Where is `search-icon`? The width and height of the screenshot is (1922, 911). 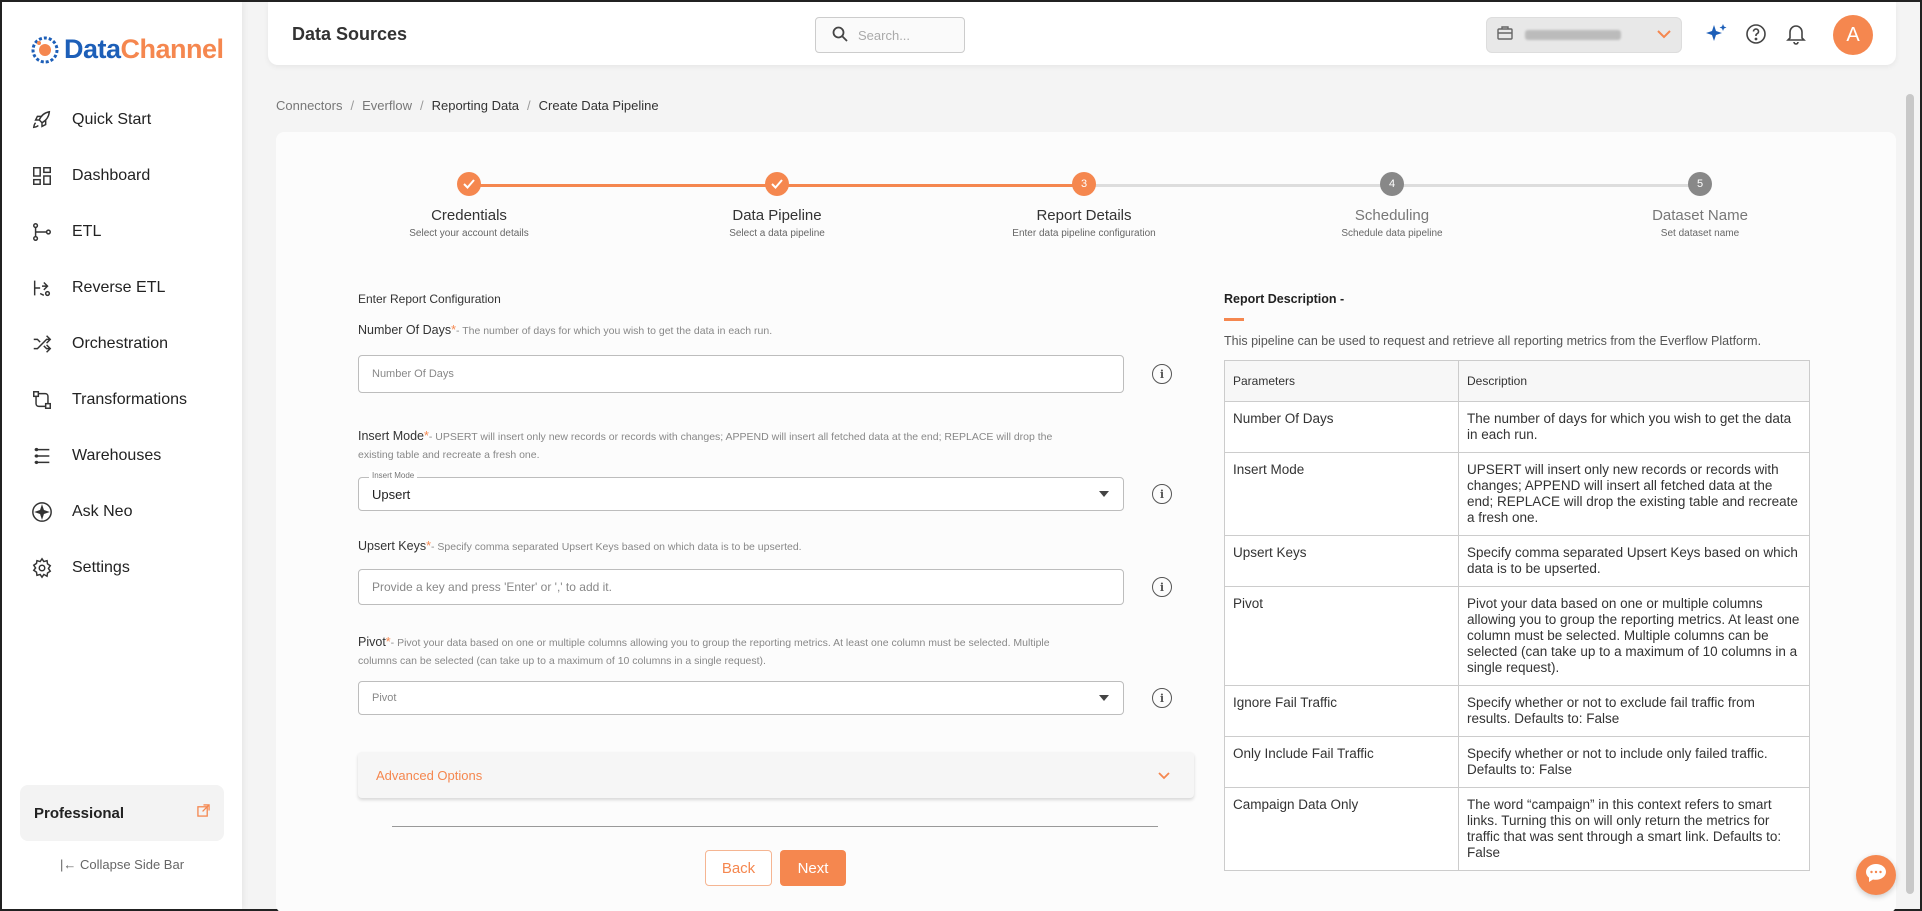
search-icon is located at coordinates (840, 35).